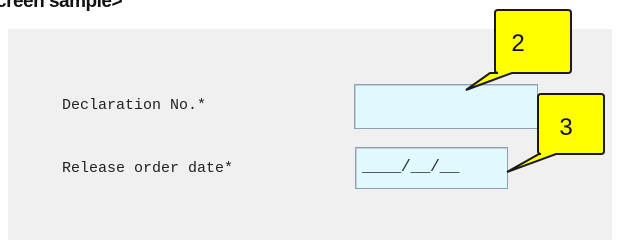 The image size is (619, 242). I want to click on callout-2-number: 2, so click(518, 43).